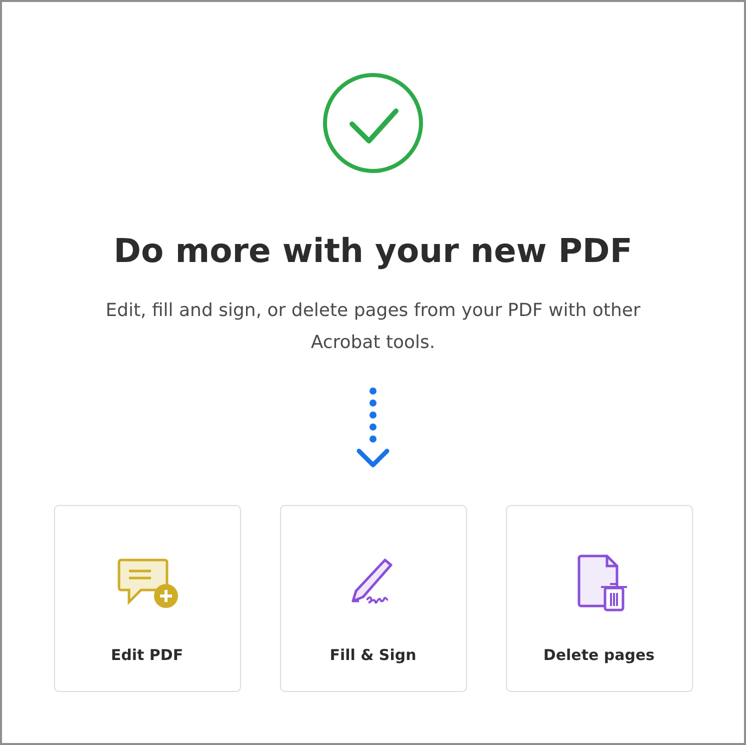 Image resolution: width=746 pixels, height=745 pixels. I want to click on tool-card: Delete pages, so click(599, 598).